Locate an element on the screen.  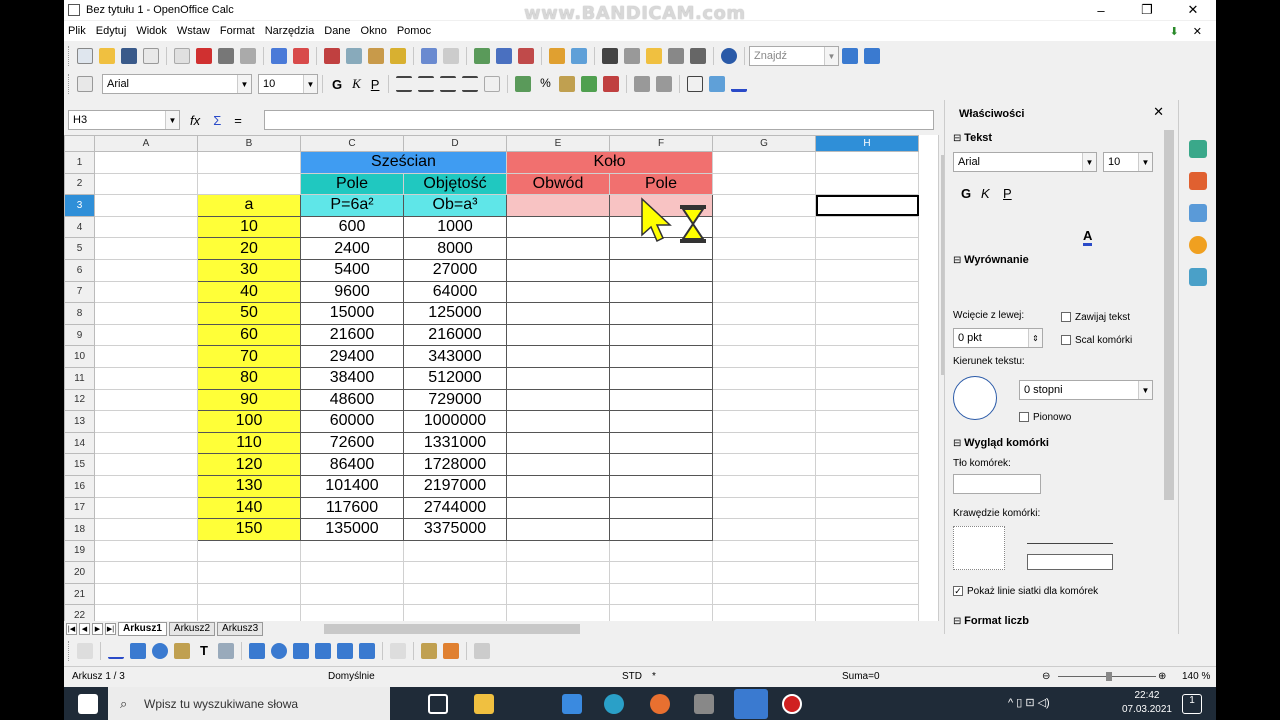
row-header: 15 is located at coordinates (79, 464).